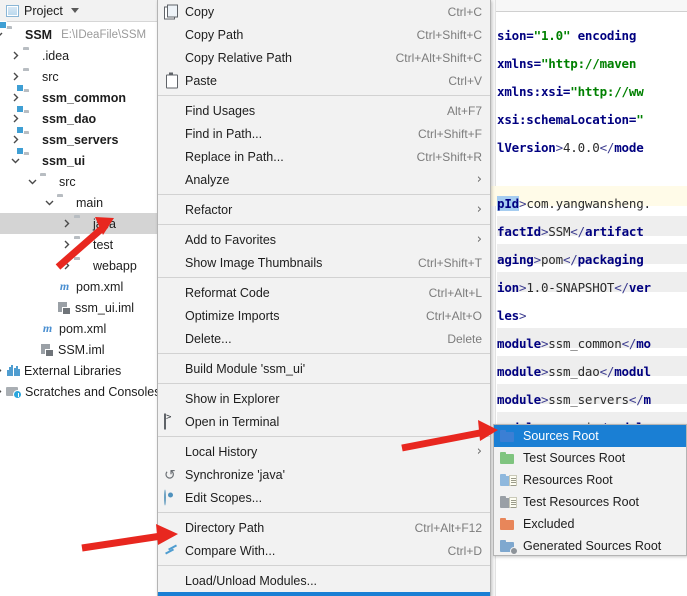  Describe the element at coordinates (90, 139) in the screenshot. I see `tree-node-ssm-servers: ssm_servers` at that location.